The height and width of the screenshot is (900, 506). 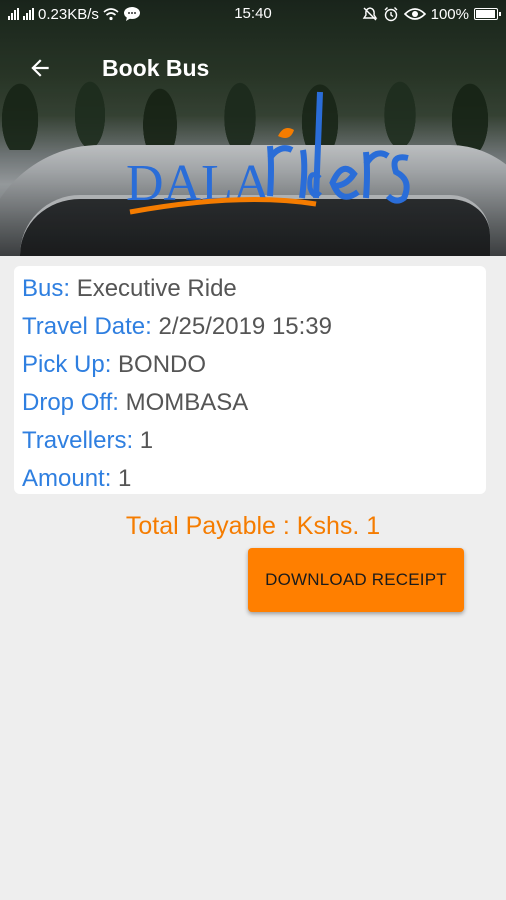 I want to click on travellers-label: Travellers:, so click(x=81, y=440).